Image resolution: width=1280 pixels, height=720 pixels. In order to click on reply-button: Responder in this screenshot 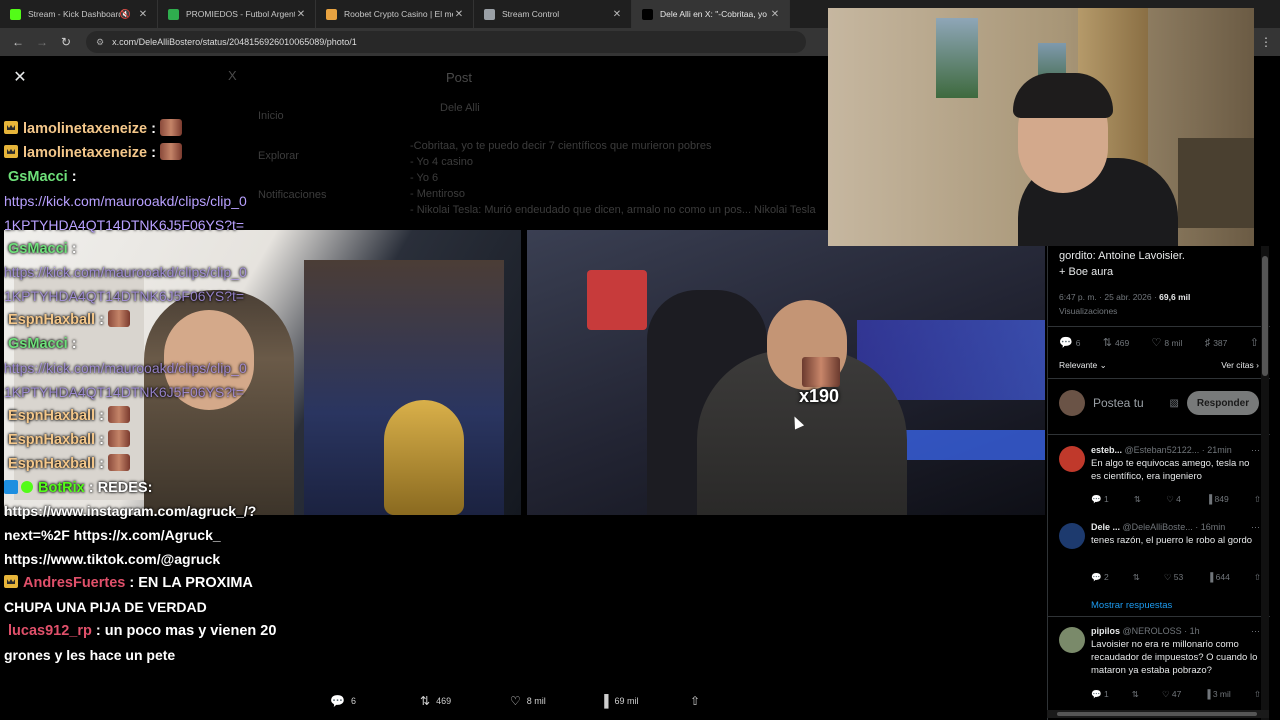, I will do `click(1223, 403)`.